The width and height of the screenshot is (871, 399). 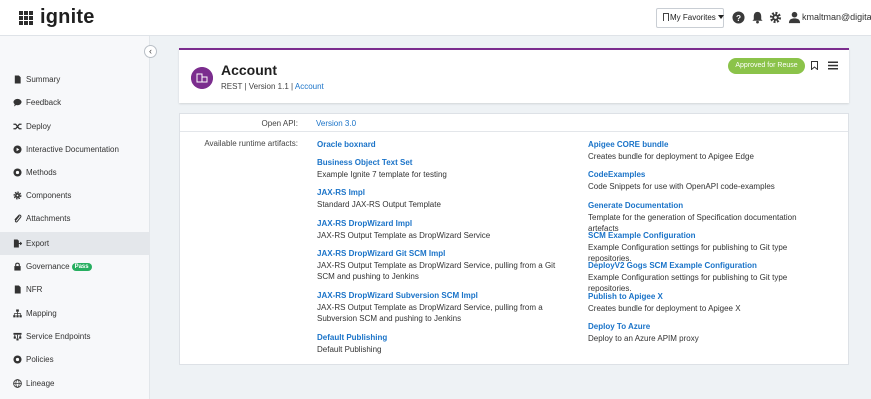 What do you see at coordinates (794, 17) in the screenshot?
I see `user-icon` at bounding box center [794, 17].